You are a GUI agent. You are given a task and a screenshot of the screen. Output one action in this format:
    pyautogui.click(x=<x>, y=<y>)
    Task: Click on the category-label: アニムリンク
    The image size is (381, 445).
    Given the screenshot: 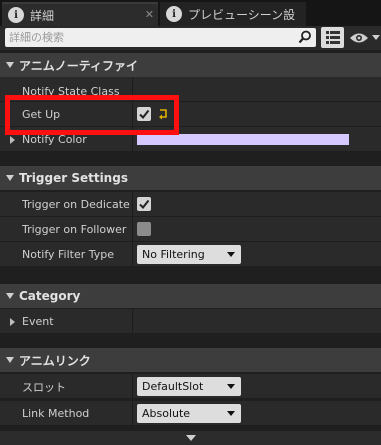 What is the action you would take?
    pyautogui.click(x=55, y=360)
    